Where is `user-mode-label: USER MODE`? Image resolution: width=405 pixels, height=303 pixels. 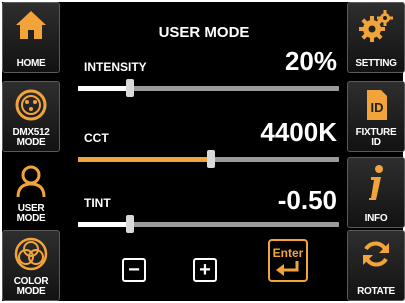 user-mode-label: USER MODE is located at coordinates (31, 213).